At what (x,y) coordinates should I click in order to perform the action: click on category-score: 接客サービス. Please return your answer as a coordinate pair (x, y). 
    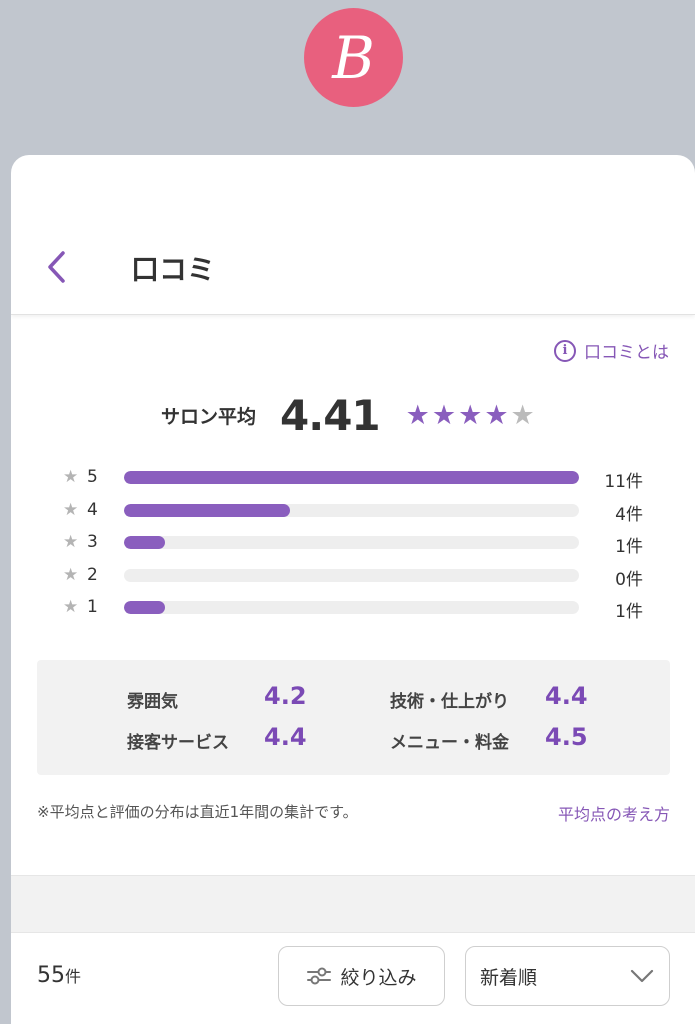
    Looking at the image, I should click on (178, 740).